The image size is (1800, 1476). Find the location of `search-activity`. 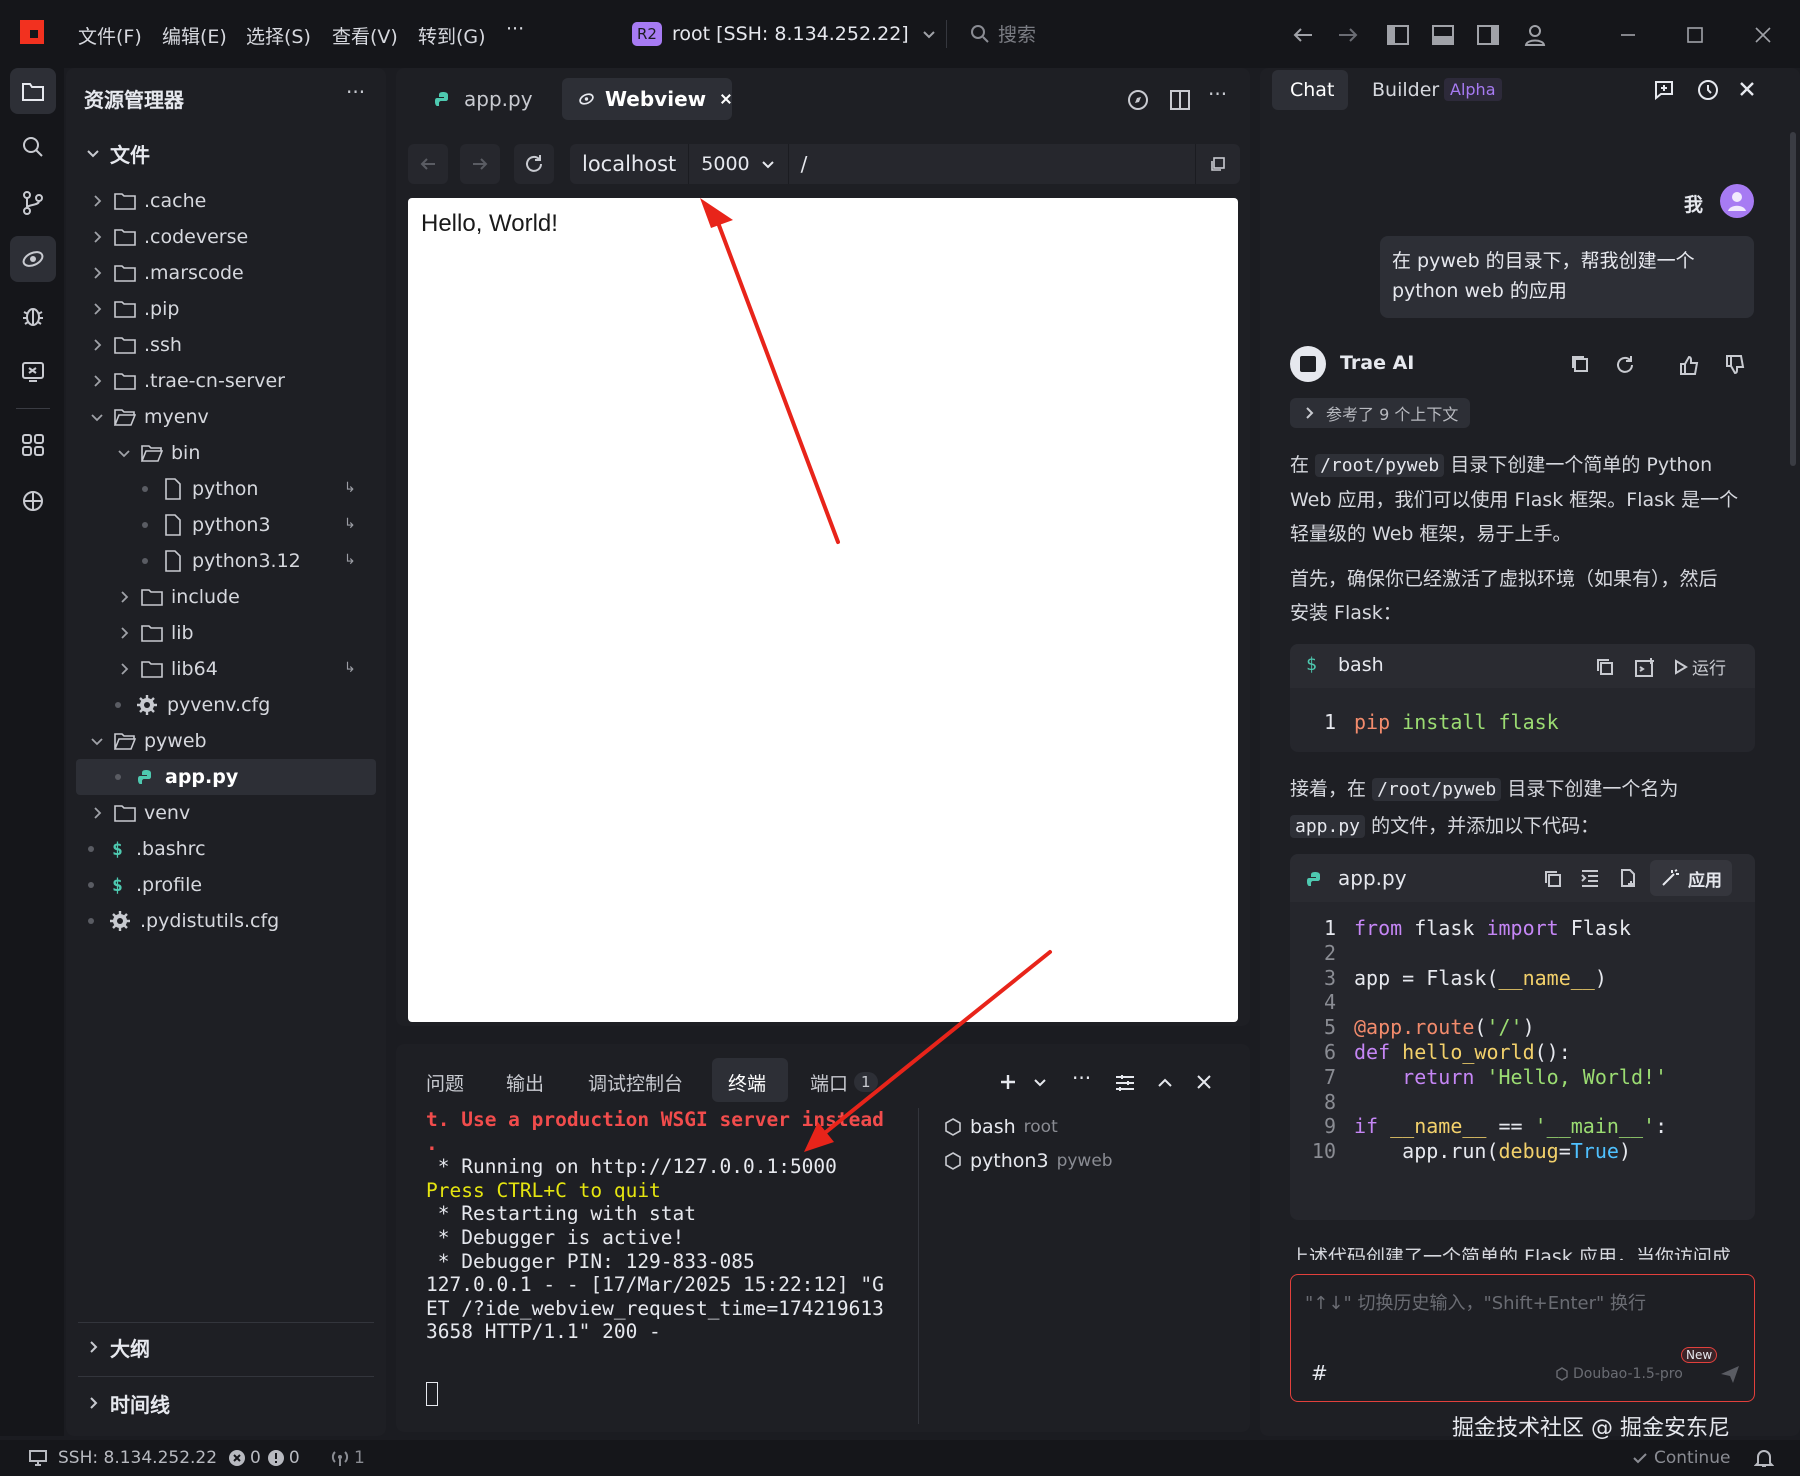

search-activity is located at coordinates (33, 147).